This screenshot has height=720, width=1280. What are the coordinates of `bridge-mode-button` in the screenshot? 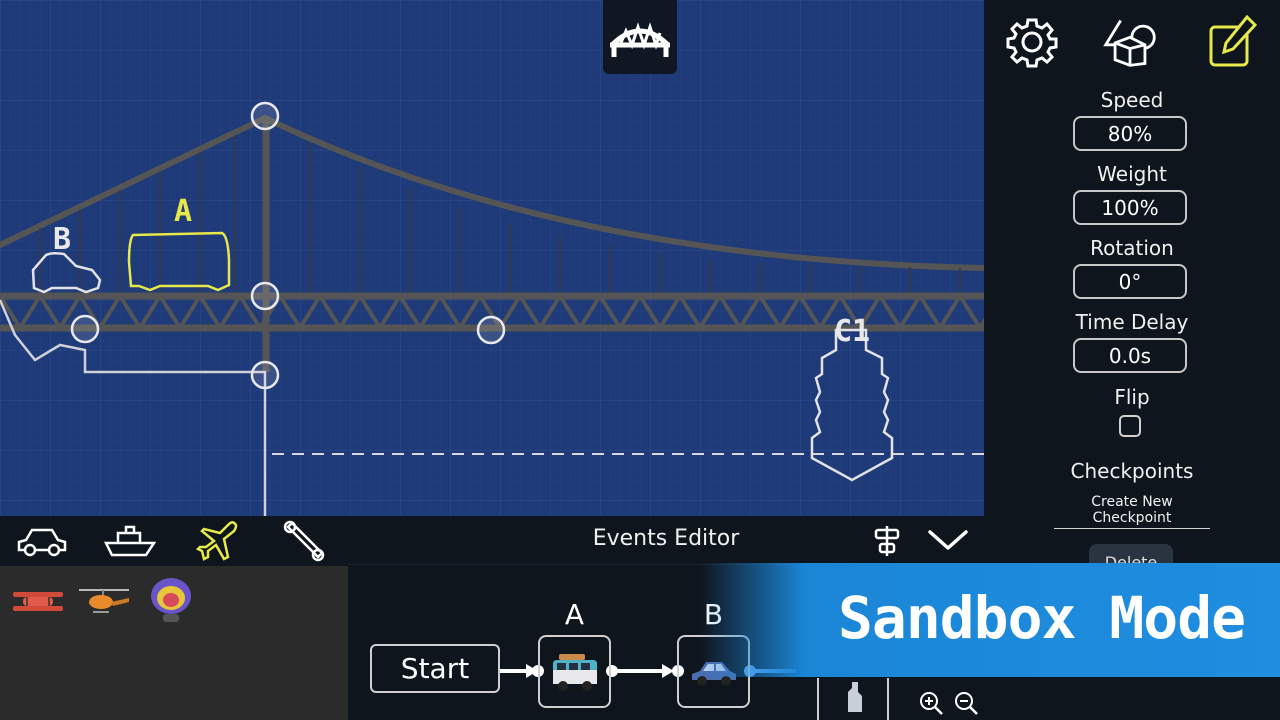 It's located at (640, 37).